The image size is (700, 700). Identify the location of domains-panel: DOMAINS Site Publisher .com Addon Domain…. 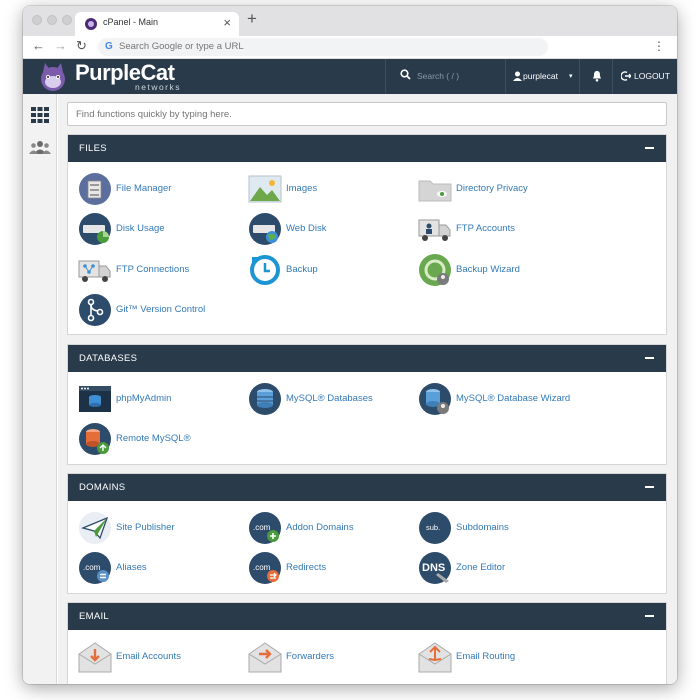
(367, 533).